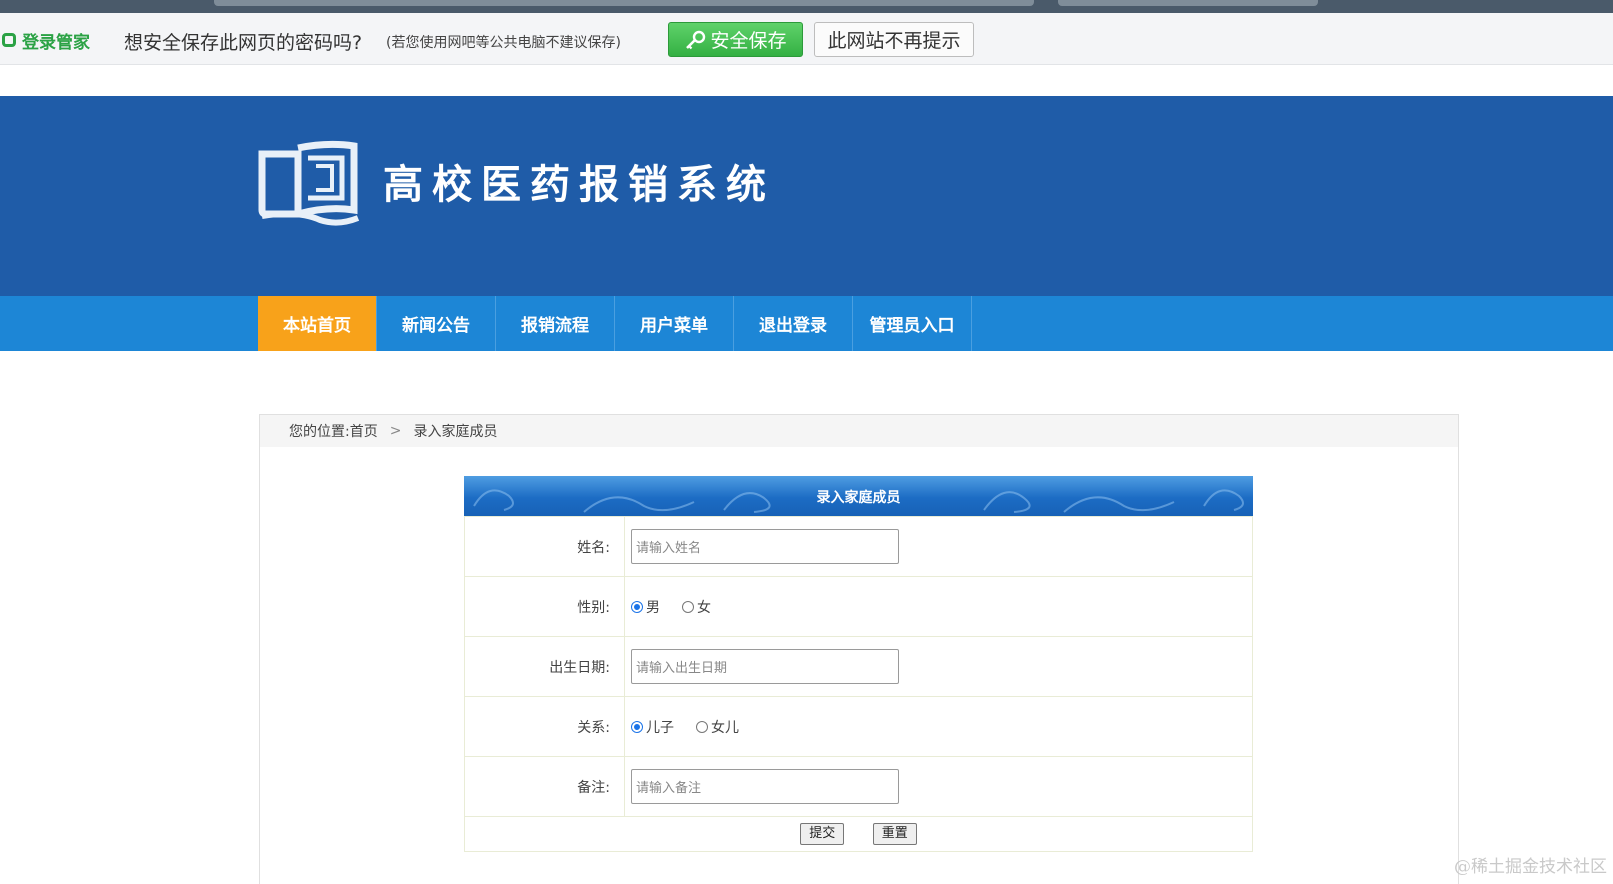 The height and width of the screenshot is (884, 1613). Describe the element at coordinates (579, 184) in the screenshot. I see `site-title: 高校医药报销系统` at that location.